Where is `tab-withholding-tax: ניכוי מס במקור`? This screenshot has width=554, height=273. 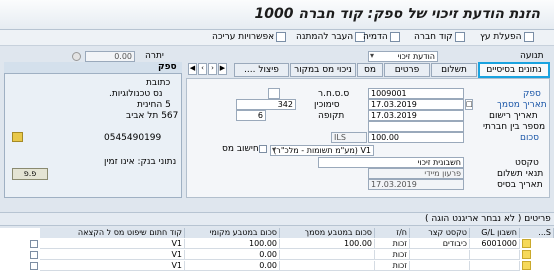
tab-withholding-tax: ניכוי מס במקור is located at coordinates (323, 70).